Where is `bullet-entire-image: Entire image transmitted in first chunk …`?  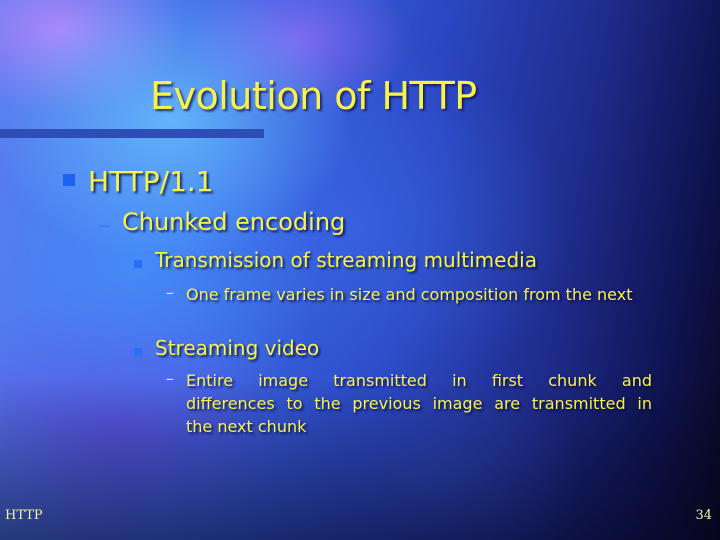 bullet-entire-image: Entire image transmitted in first chunk … is located at coordinates (419, 403).